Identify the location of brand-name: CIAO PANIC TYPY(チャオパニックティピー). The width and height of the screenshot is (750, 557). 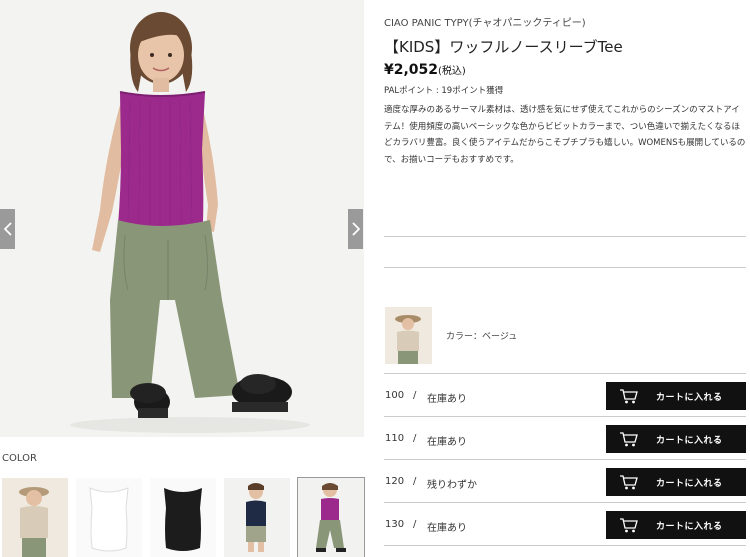
(485, 23).